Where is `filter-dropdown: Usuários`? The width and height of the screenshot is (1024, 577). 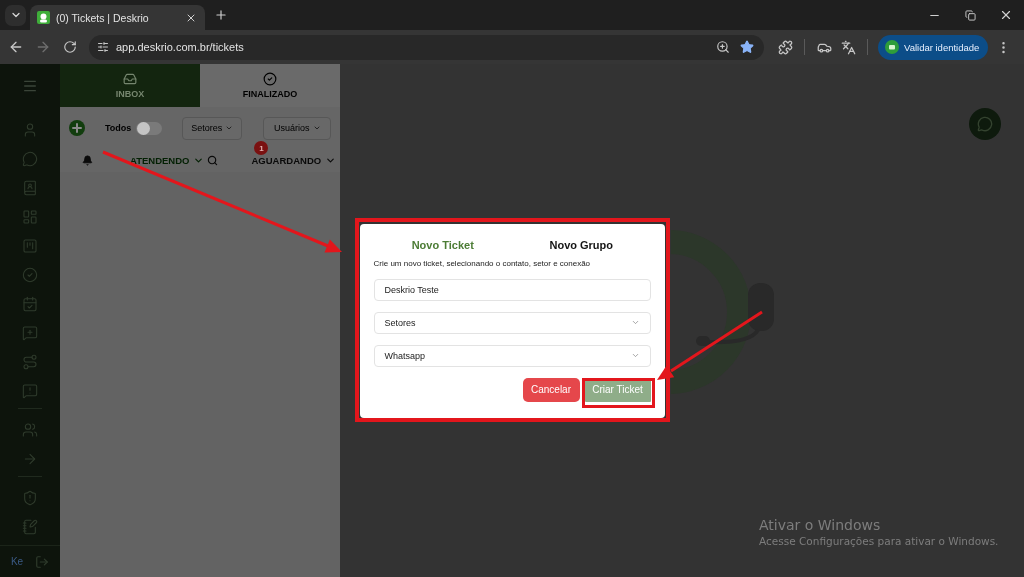 filter-dropdown: Usuários is located at coordinates (297, 128).